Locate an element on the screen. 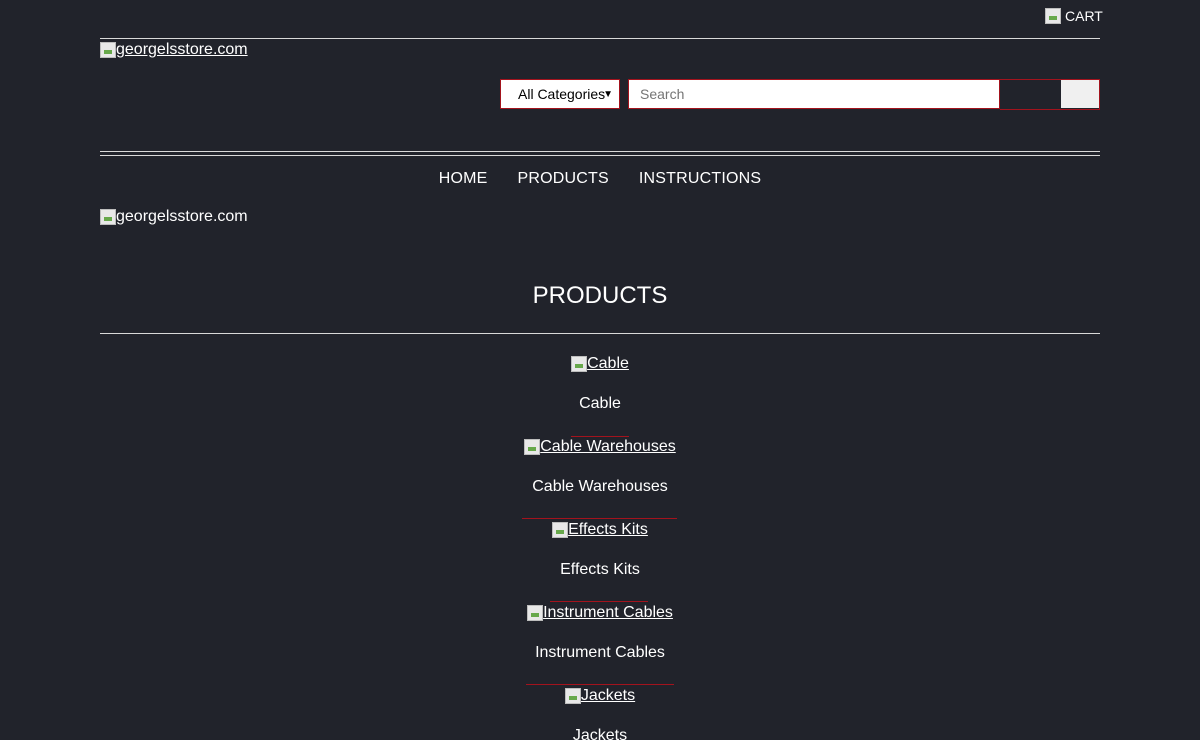 The width and height of the screenshot is (1200, 740). category-select: All Categories ▼ is located at coordinates (560, 94).